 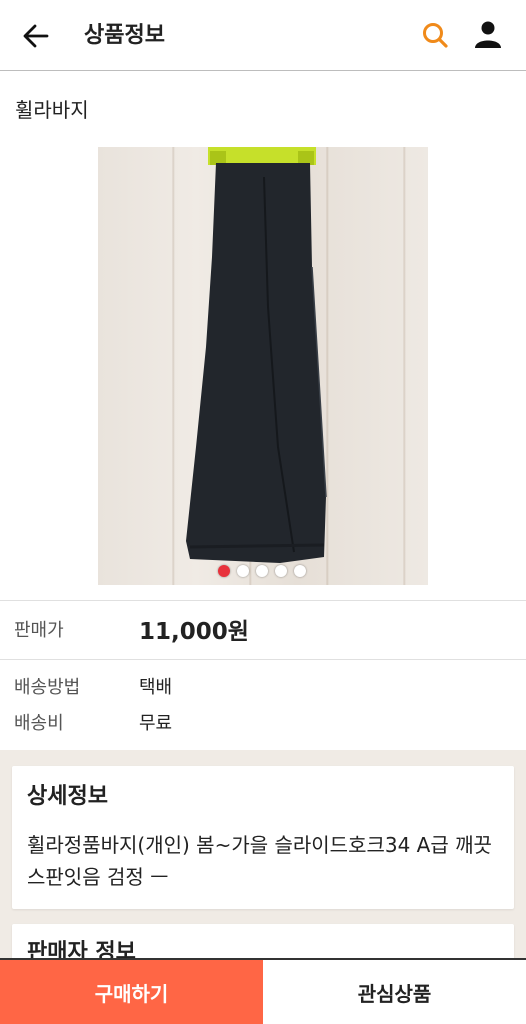 What do you see at coordinates (263, 35) in the screenshot?
I see `app-header: 상품정보` at bounding box center [263, 35].